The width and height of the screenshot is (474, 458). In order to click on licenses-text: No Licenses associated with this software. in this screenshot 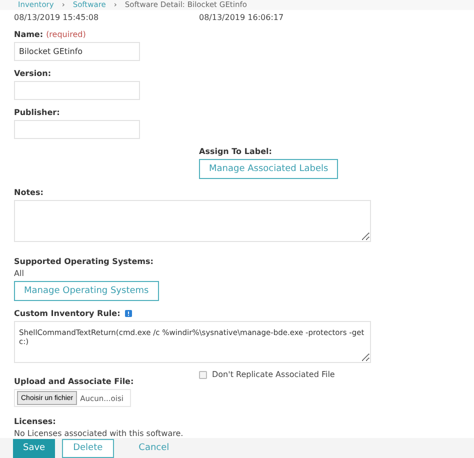, I will do `click(99, 433)`.